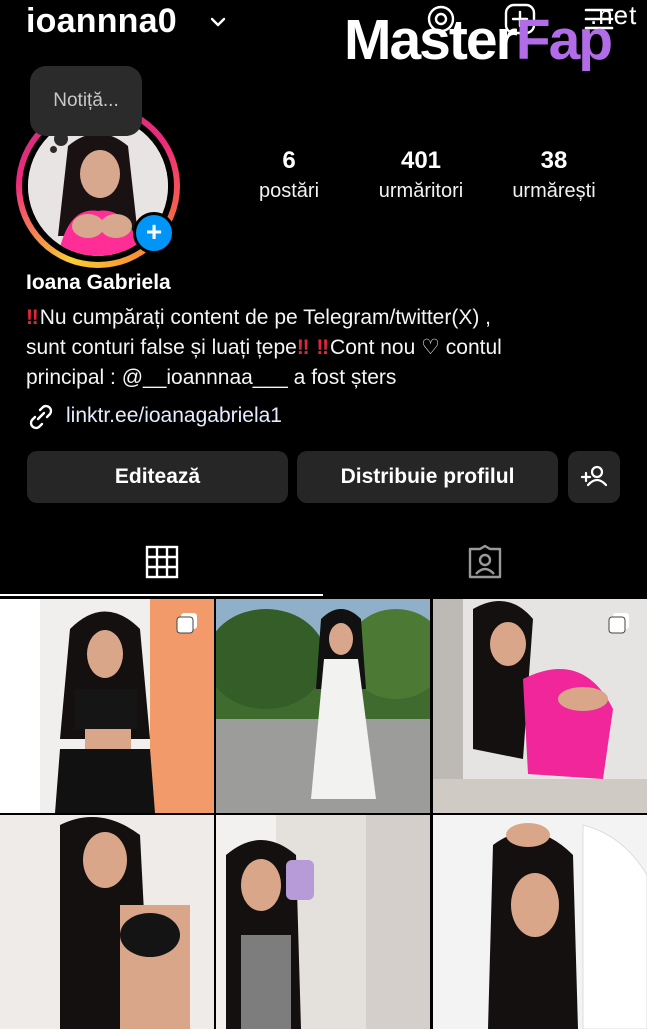 This screenshot has height=1029, width=647. Describe the element at coordinates (430, 347) in the screenshot. I see `white-heart-icon: ♡` at that location.